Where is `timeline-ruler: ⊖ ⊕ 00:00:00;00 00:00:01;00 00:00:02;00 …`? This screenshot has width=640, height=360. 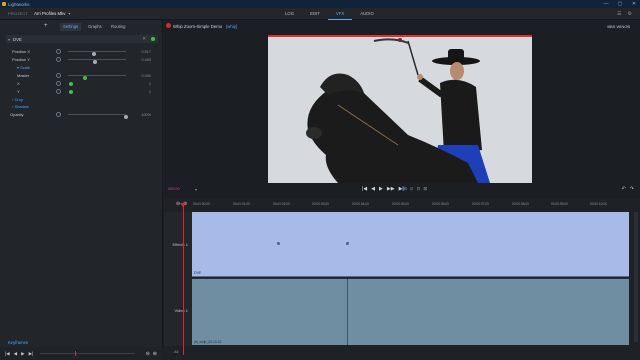
timeline-ruler: ⊖ ⊕ 00:00:00;00 00:00:01;00 00:00:02;00 … is located at coordinates (402, 205).